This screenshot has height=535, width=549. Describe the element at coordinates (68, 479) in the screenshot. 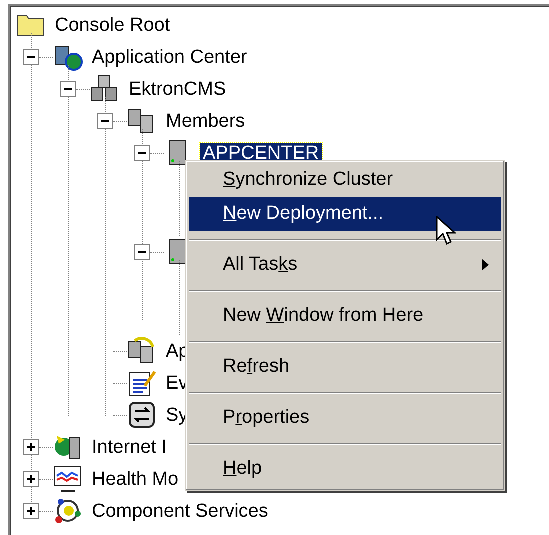

I see `monitor-chart-icon` at that location.